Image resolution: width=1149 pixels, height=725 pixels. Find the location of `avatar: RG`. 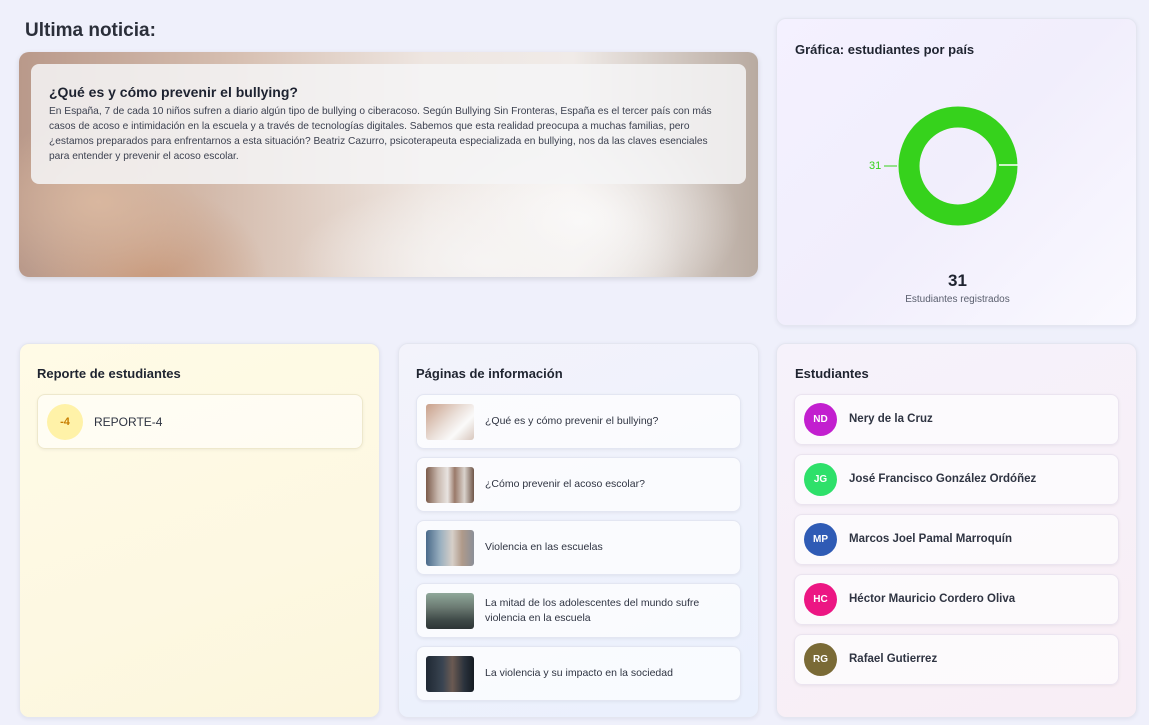

avatar: RG is located at coordinates (820, 659).